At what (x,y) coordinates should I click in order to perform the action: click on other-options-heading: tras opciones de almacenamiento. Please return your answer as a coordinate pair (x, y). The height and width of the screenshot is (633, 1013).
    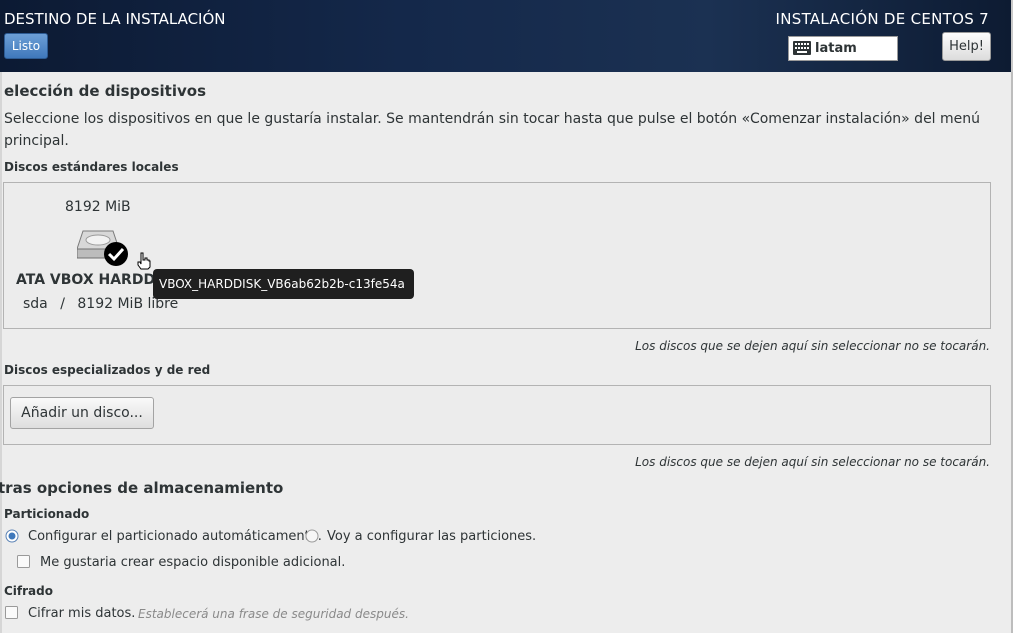
    Looking at the image, I should click on (142, 488).